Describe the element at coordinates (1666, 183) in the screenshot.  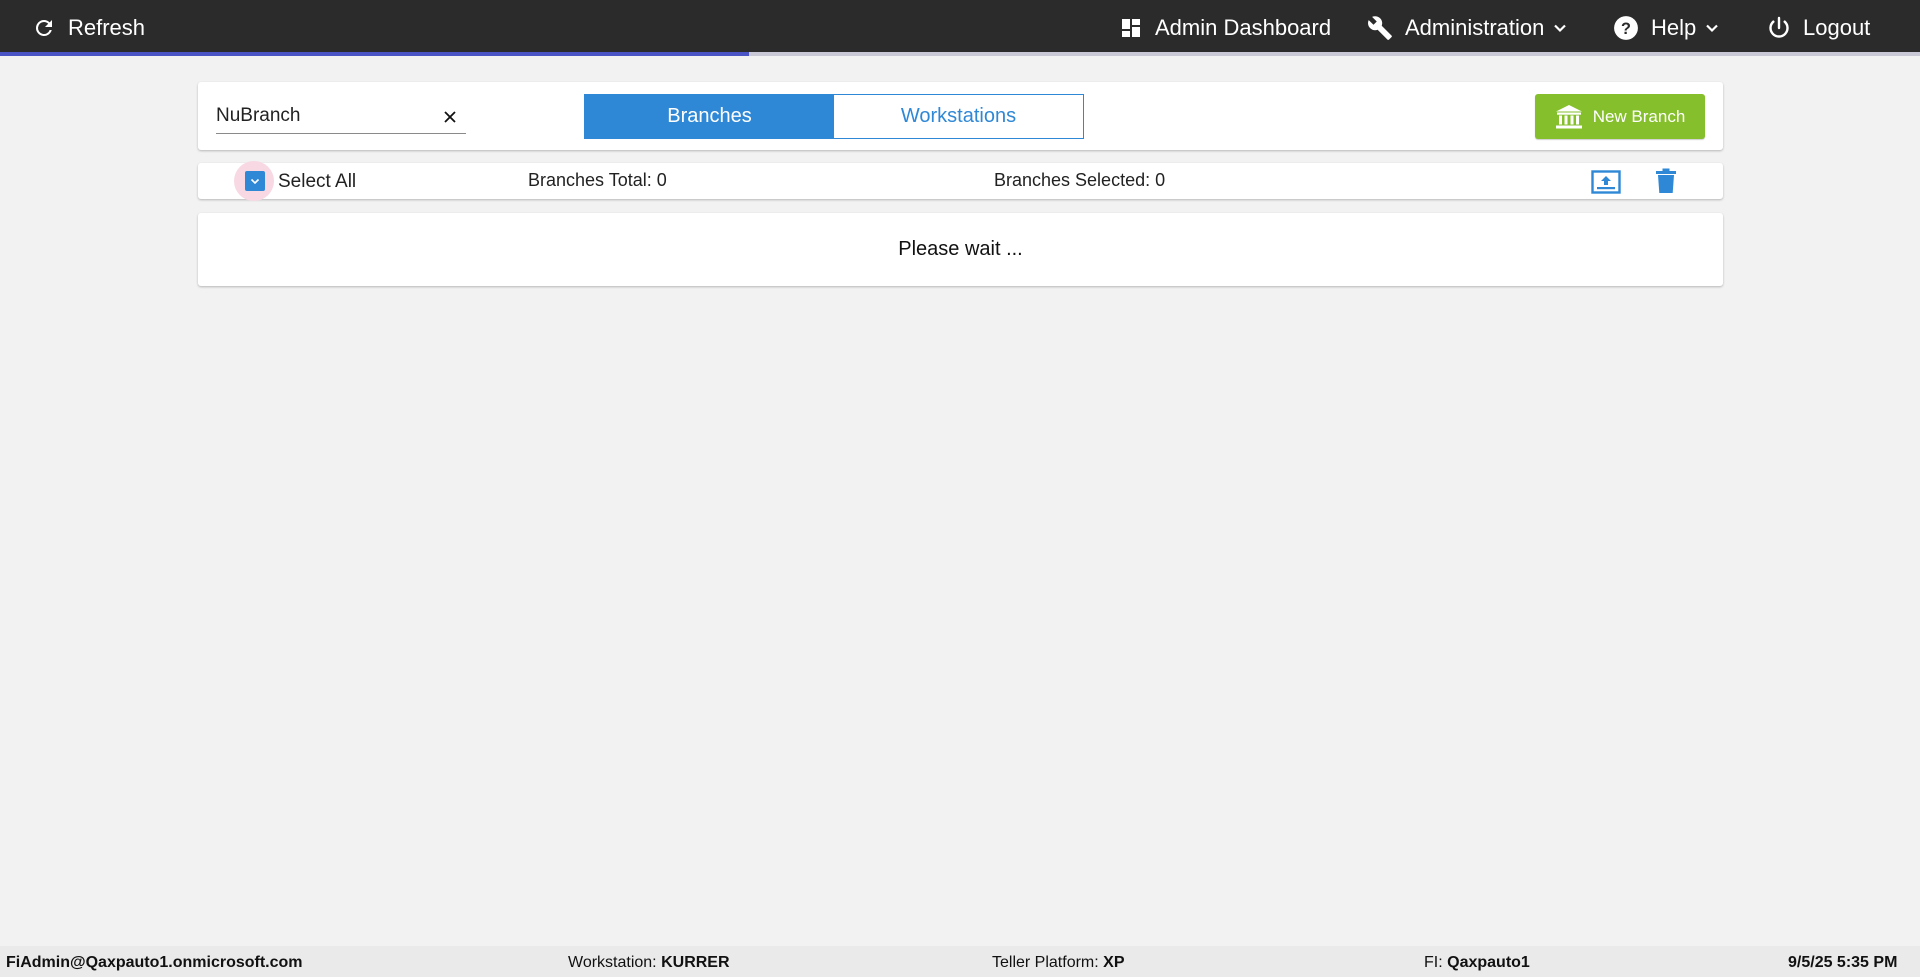
I see `trash-icon` at that location.